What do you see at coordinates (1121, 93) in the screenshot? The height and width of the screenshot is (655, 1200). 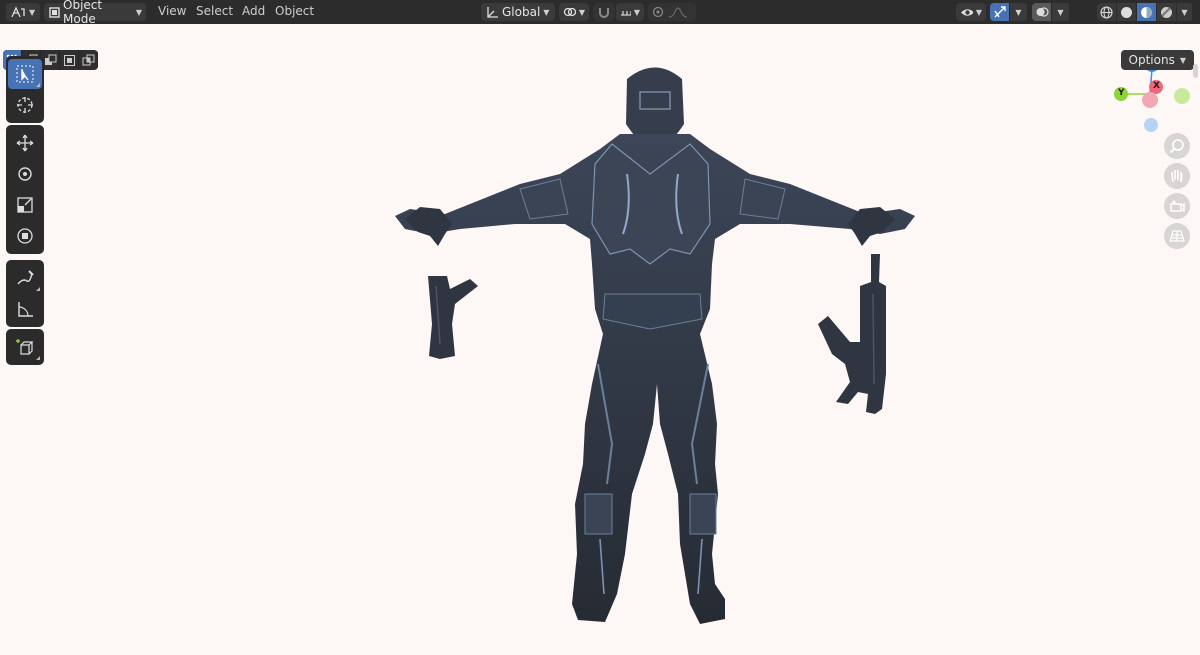 I see `gizmo-y-label: Y` at bounding box center [1121, 93].